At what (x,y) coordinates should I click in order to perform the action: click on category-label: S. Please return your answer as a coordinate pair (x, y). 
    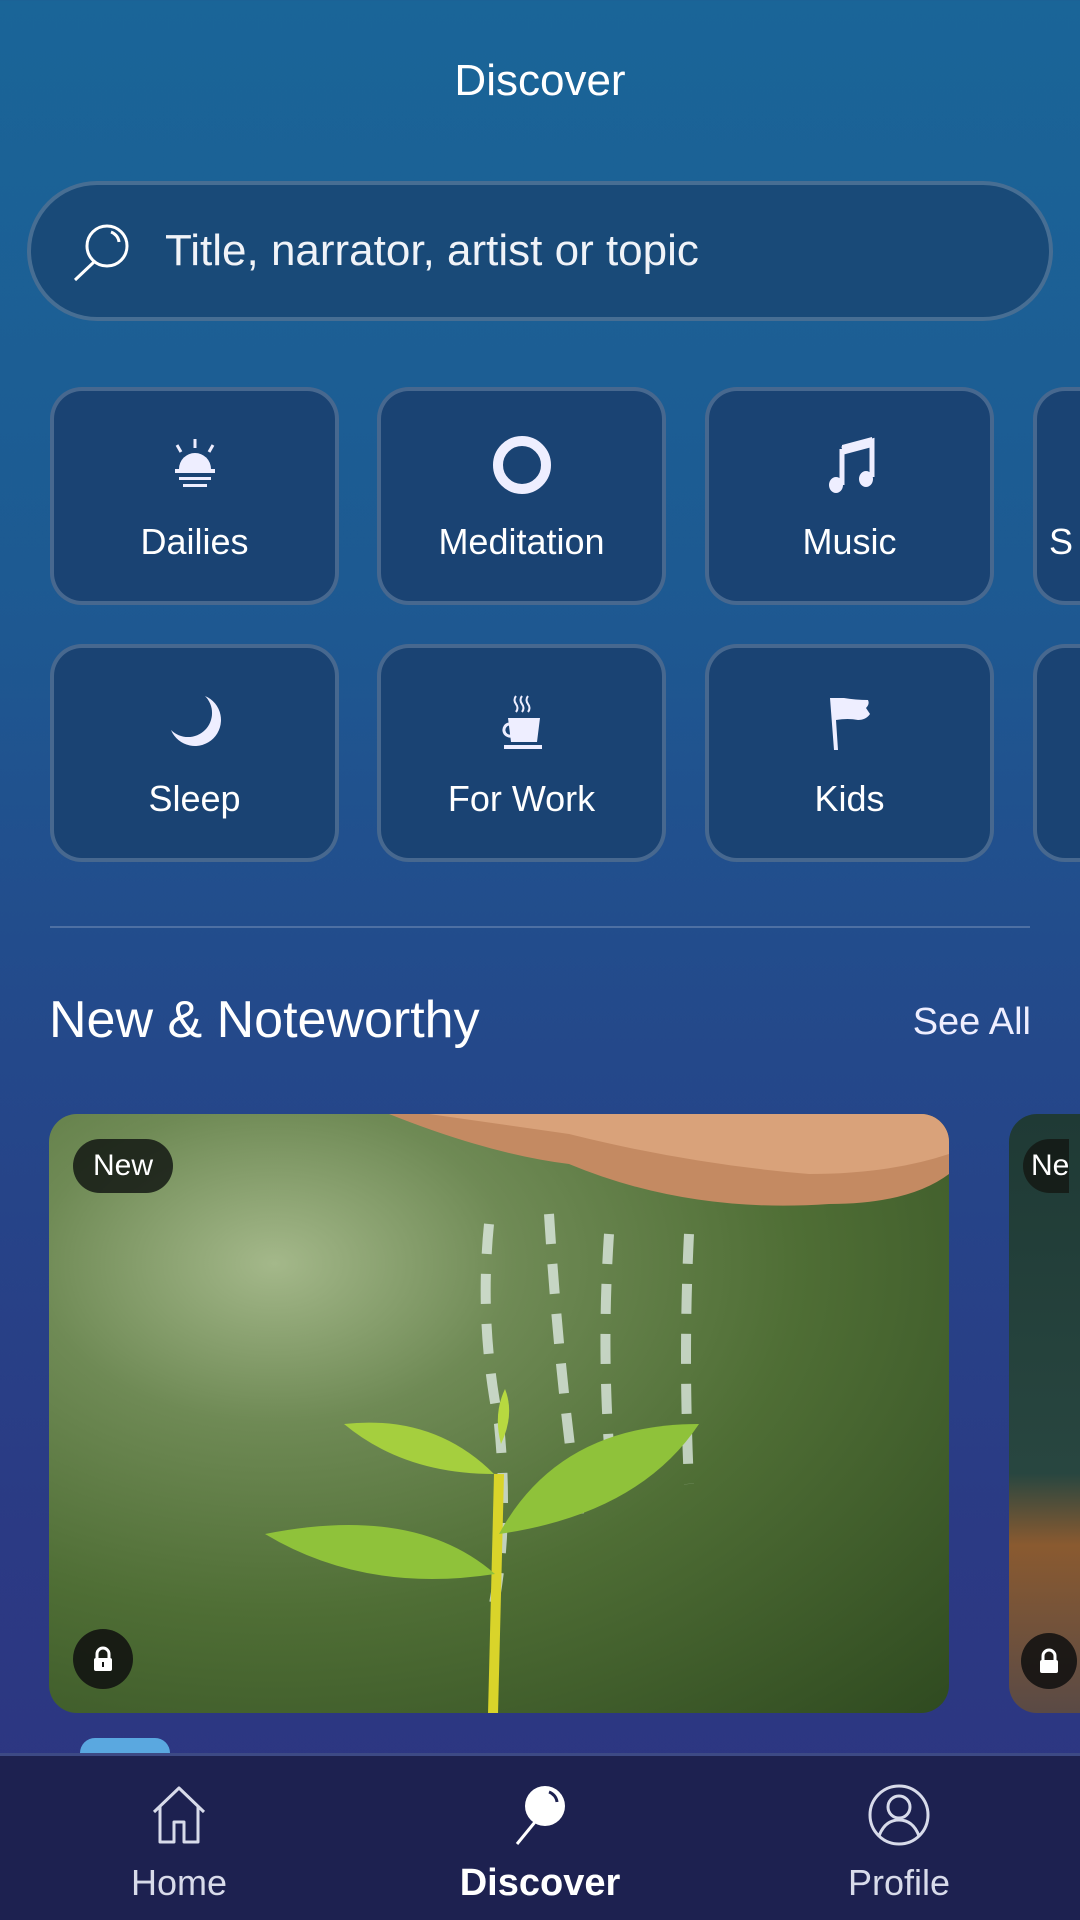
    Looking at the image, I should click on (1061, 541).